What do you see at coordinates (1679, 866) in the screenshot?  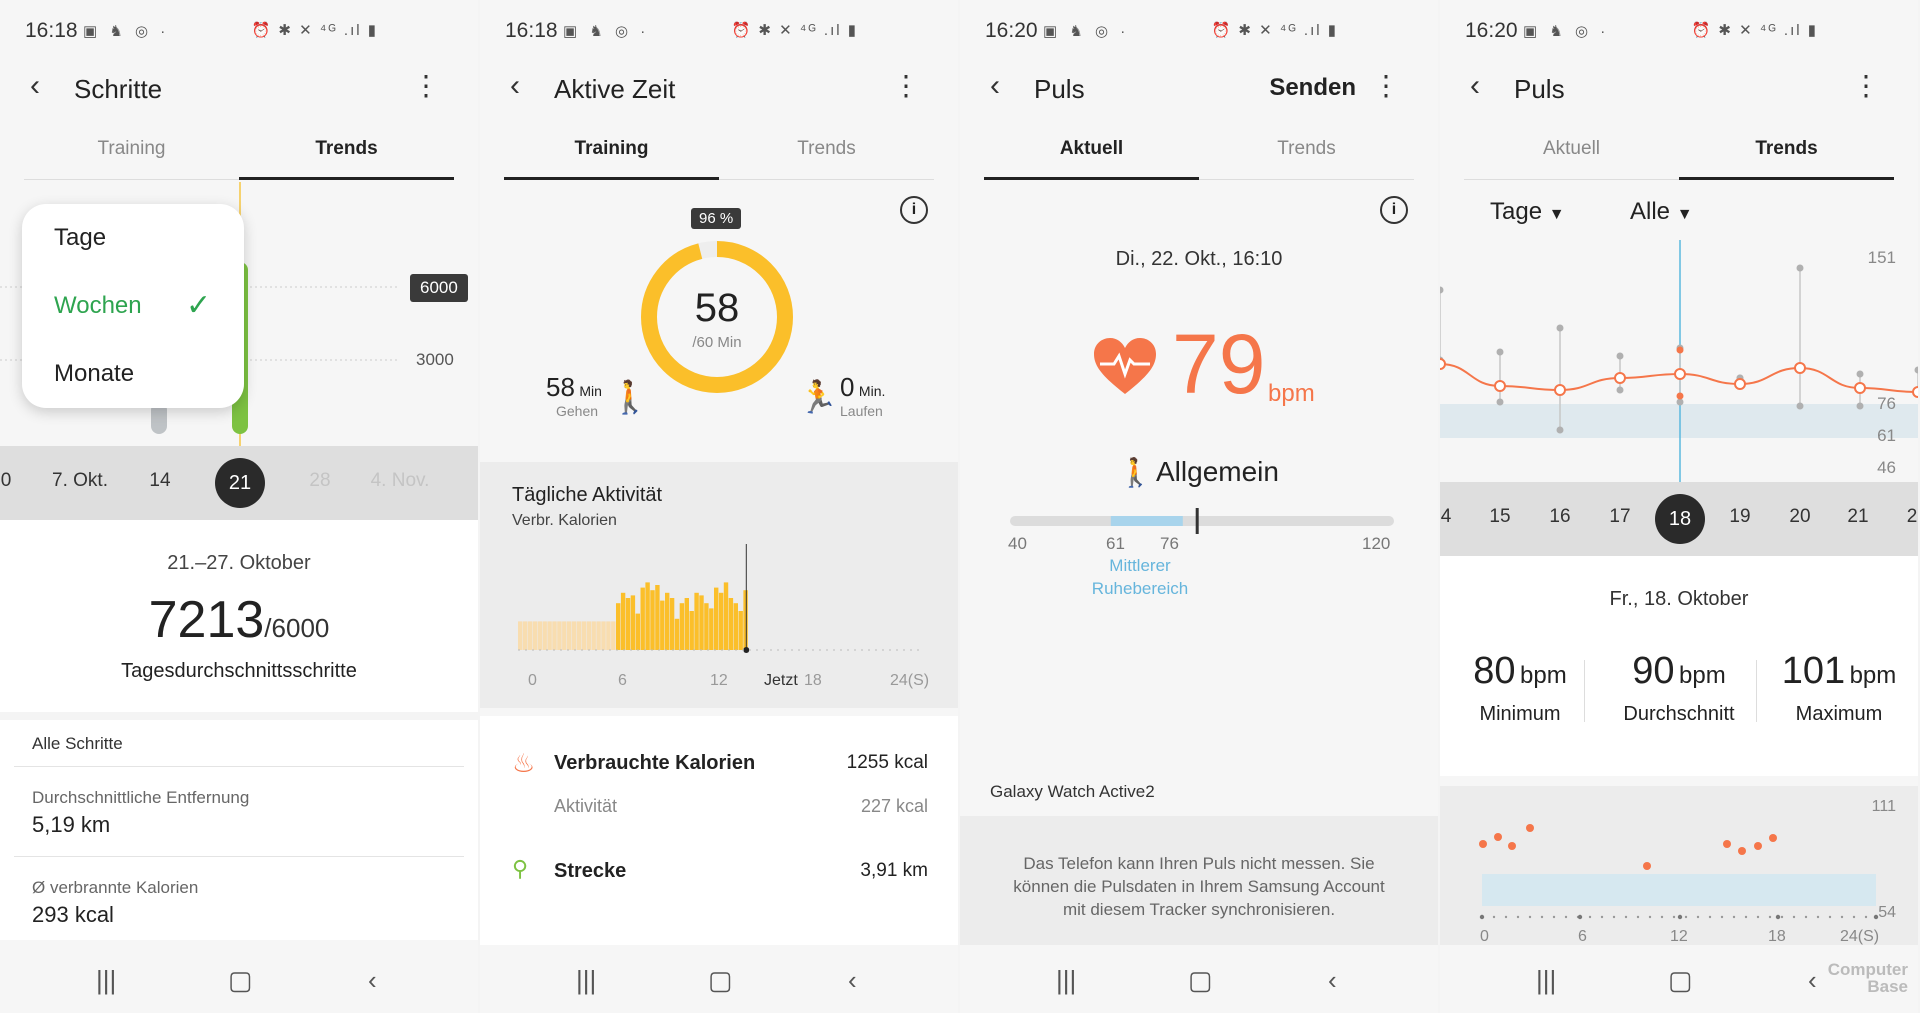 I see `daily-pulse-card: 111 54 0 6 12 18 24(S)` at bounding box center [1679, 866].